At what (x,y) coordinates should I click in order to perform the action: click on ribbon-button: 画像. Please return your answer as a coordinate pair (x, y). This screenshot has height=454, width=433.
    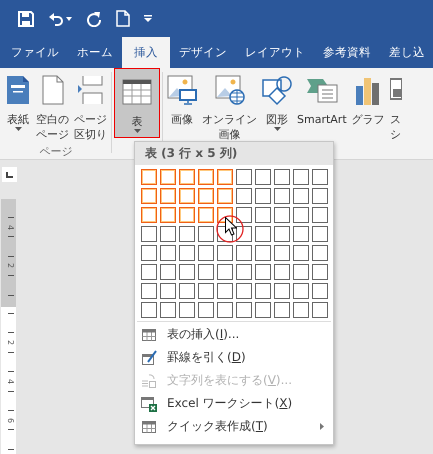
    Looking at the image, I should click on (182, 106).